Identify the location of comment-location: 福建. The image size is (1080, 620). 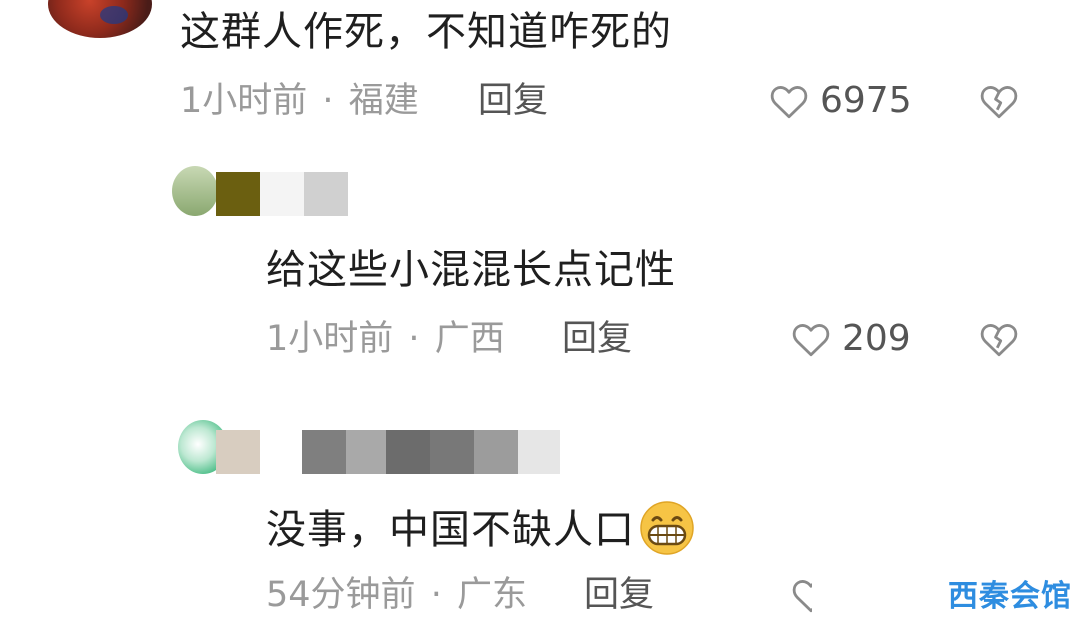
(383, 101).